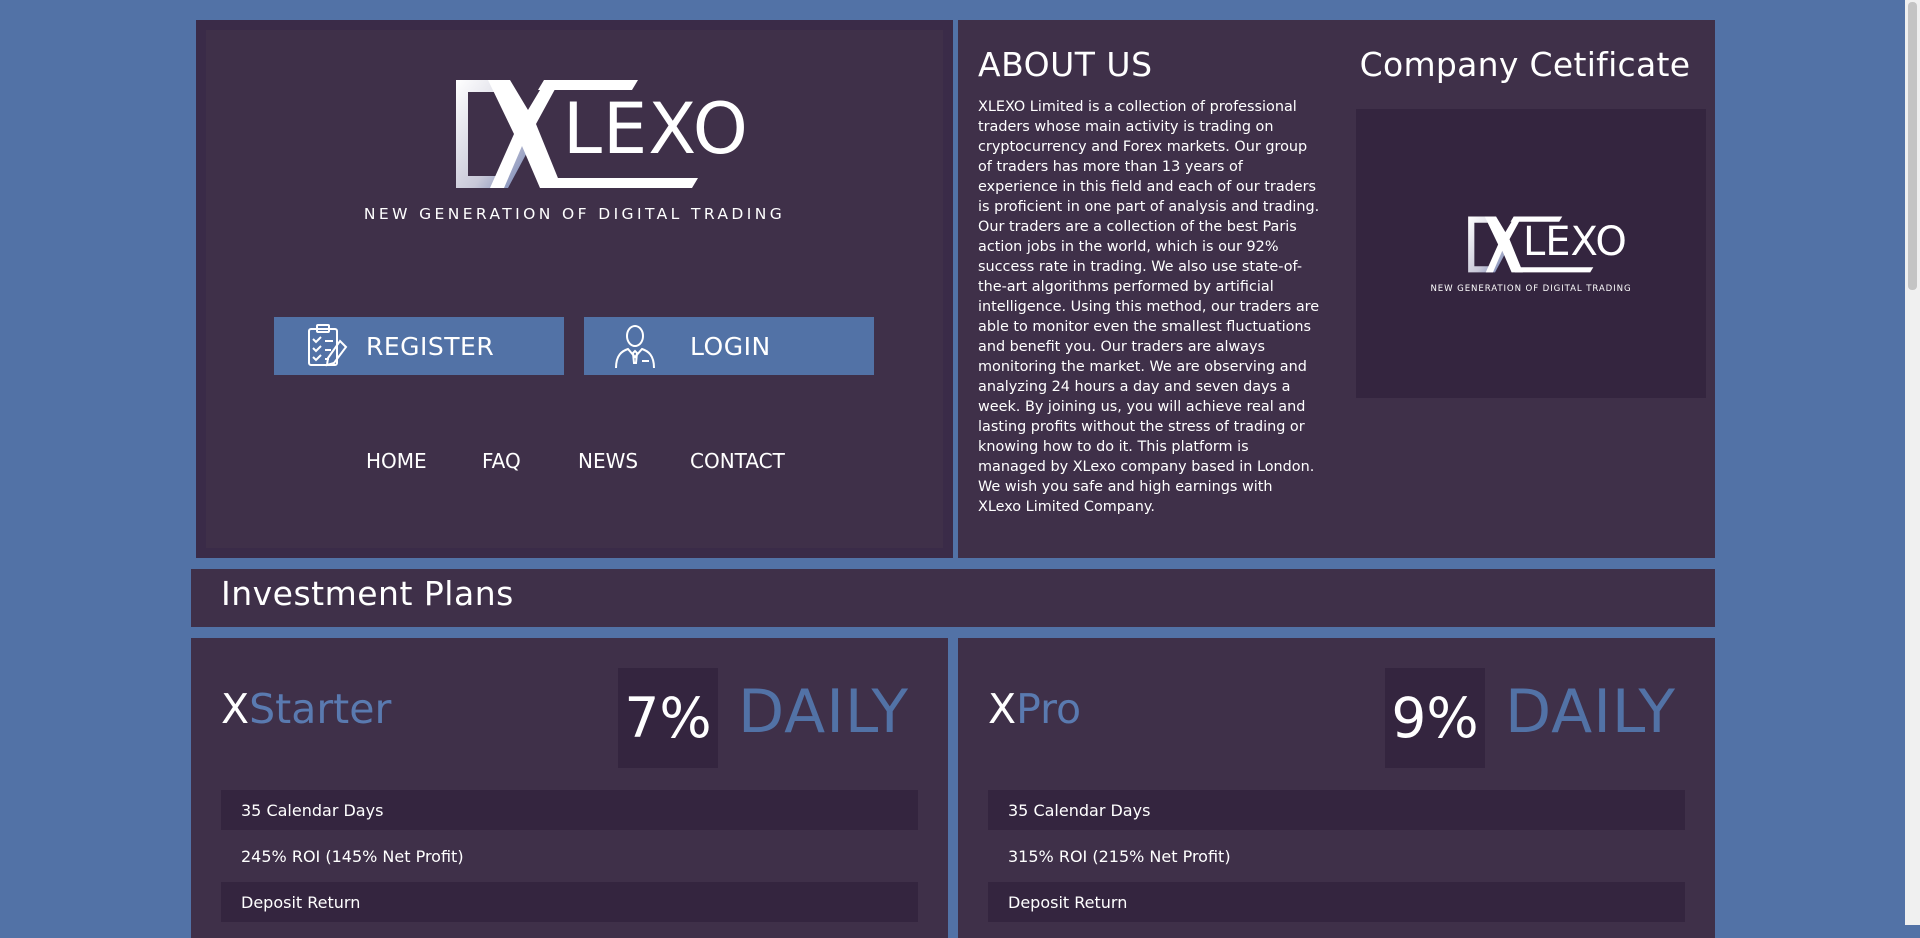  I want to click on register-button: REGISTER, so click(419, 346).